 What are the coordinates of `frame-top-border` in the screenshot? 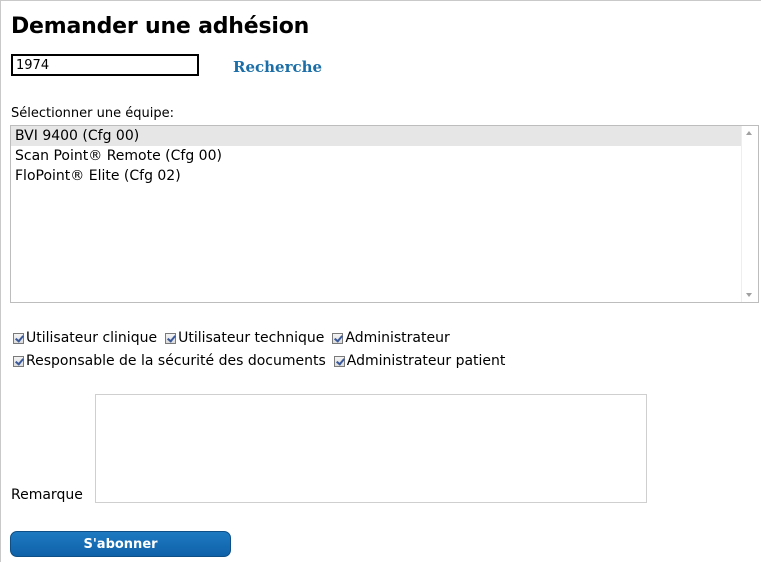 It's located at (380, 0).